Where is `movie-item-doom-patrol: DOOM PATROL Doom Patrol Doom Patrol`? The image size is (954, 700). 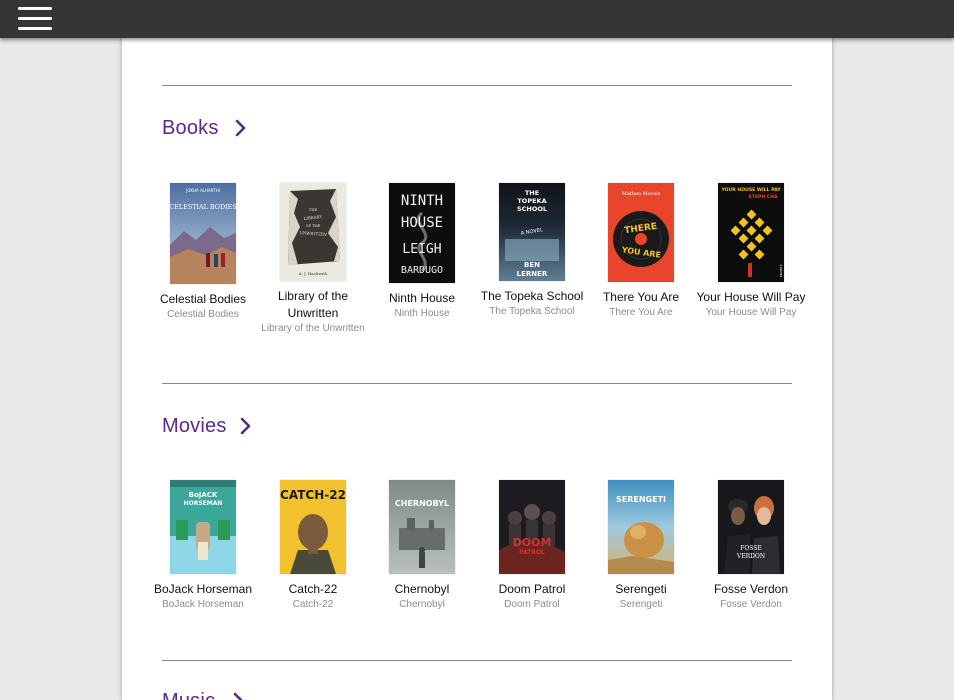
movie-item-doom-patrol: DOOM PATROL Doom Patrol Doom Patrol is located at coordinates (532, 546).